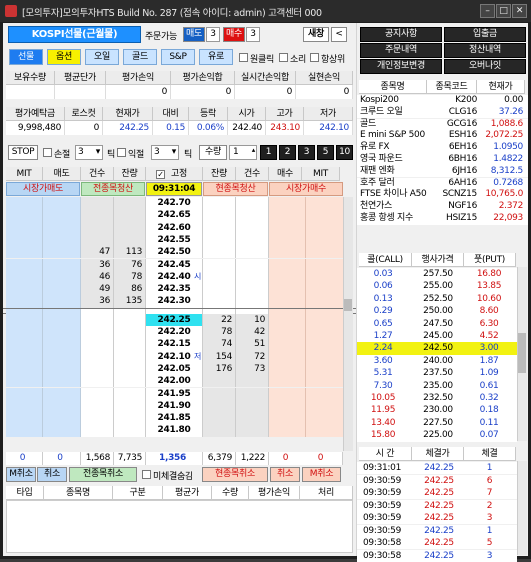 This screenshot has height=562, width=531. Describe the element at coordinates (174, 430) in the screenshot. I see `price-cell: 241.80` at that location.